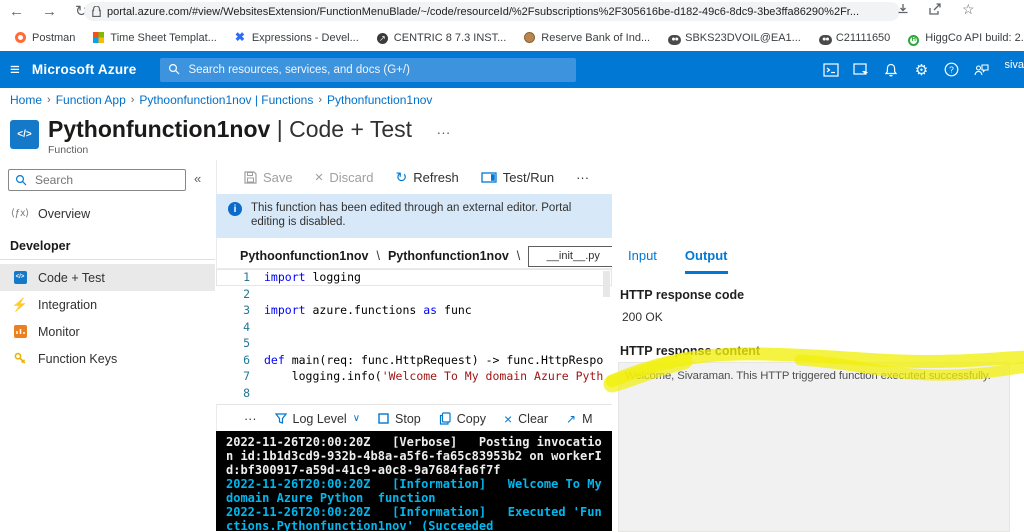  I want to click on code-token: func, so click(454, 310).